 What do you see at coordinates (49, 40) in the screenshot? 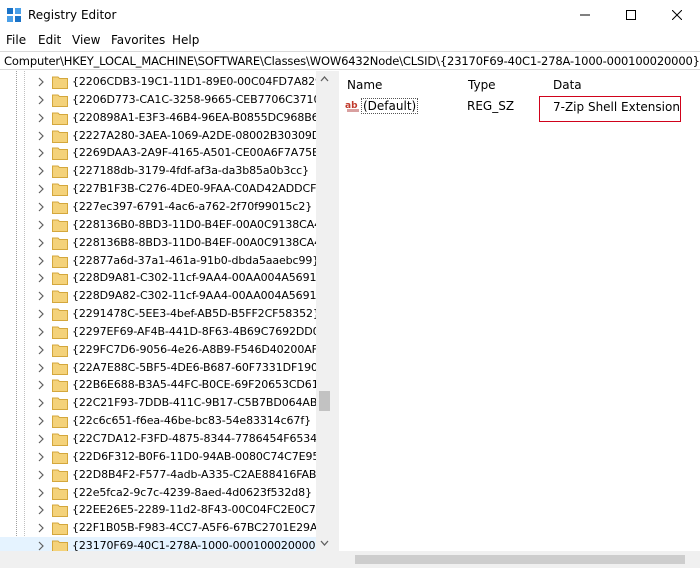
I see `menu-edit: Edit` at bounding box center [49, 40].